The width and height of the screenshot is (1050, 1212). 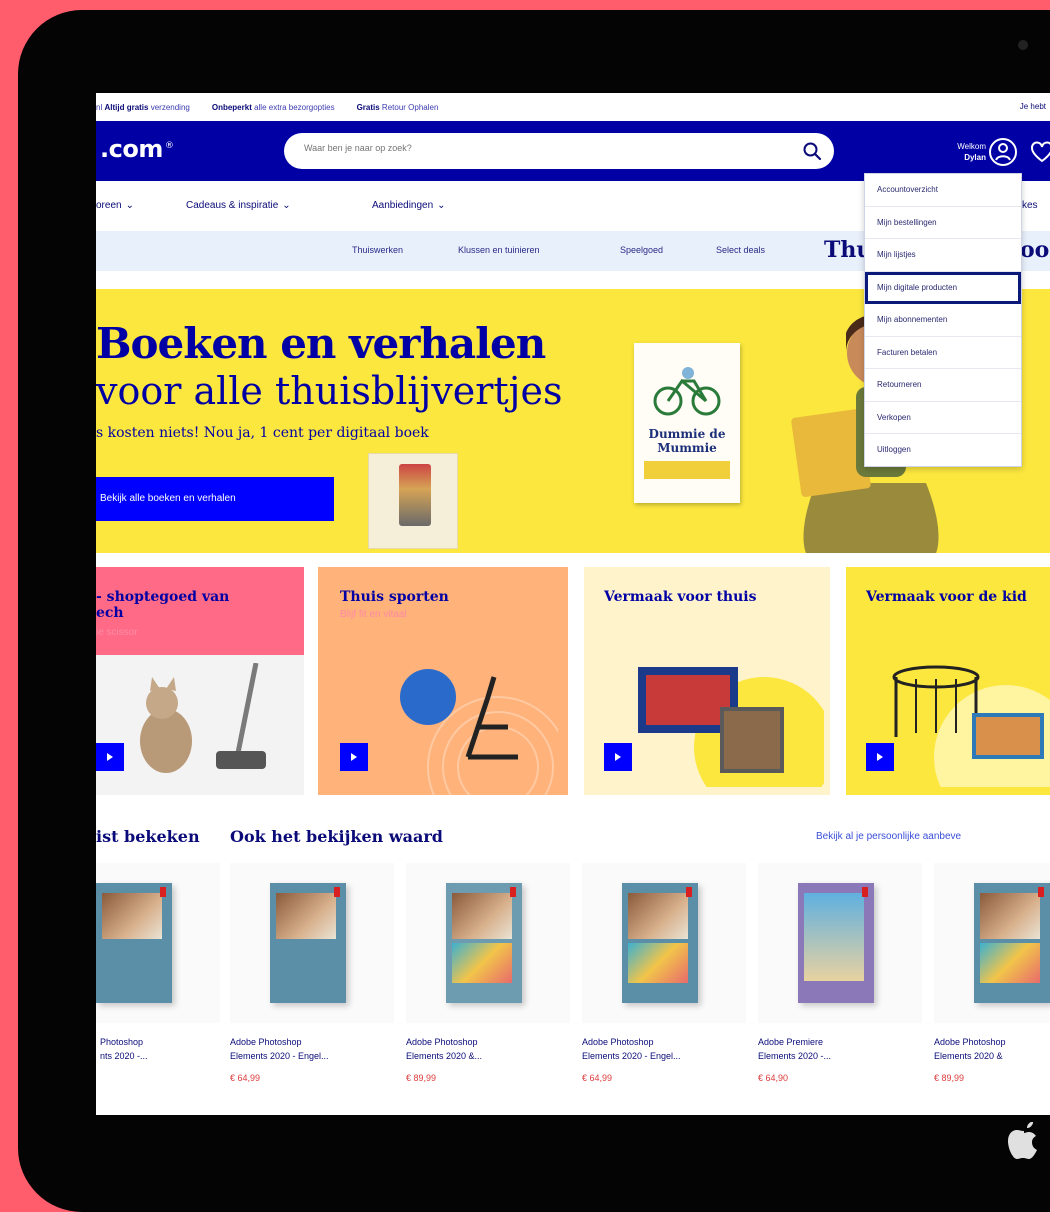 I want to click on category-item-deals: Aanbiedingen ⌄, so click(x=409, y=205).